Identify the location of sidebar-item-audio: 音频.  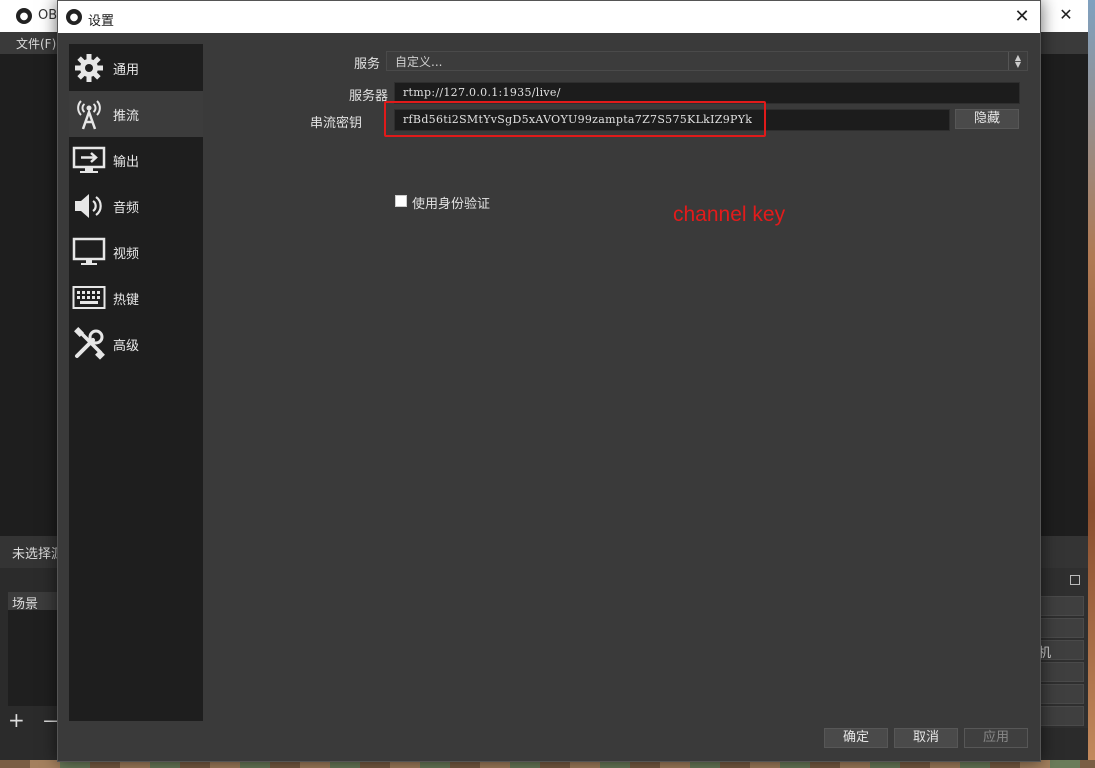
(136, 206).